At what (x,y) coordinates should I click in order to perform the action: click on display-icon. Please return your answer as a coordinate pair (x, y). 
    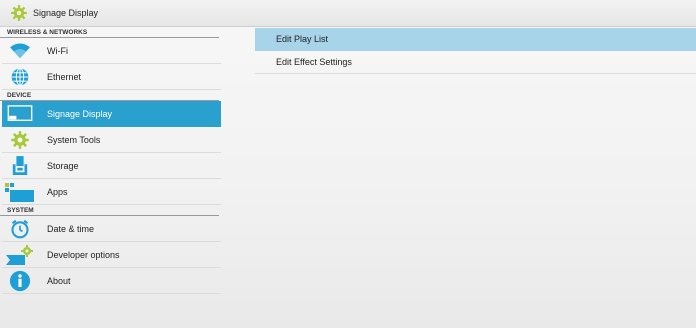
    Looking at the image, I should click on (20, 114).